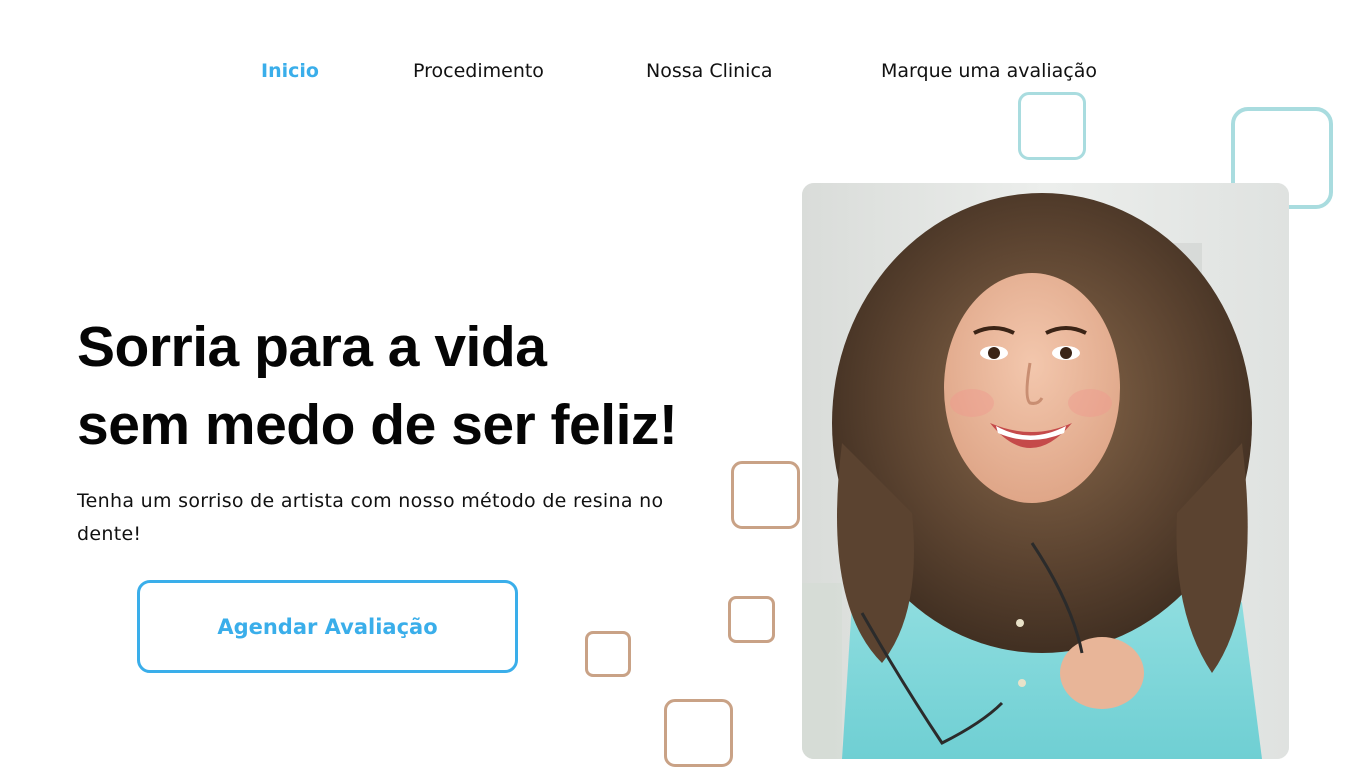 The width and height of the screenshot is (1366, 768). Describe the element at coordinates (327, 626) in the screenshot. I see `schedule-evaluation-button: Agendar Avaliação` at that location.